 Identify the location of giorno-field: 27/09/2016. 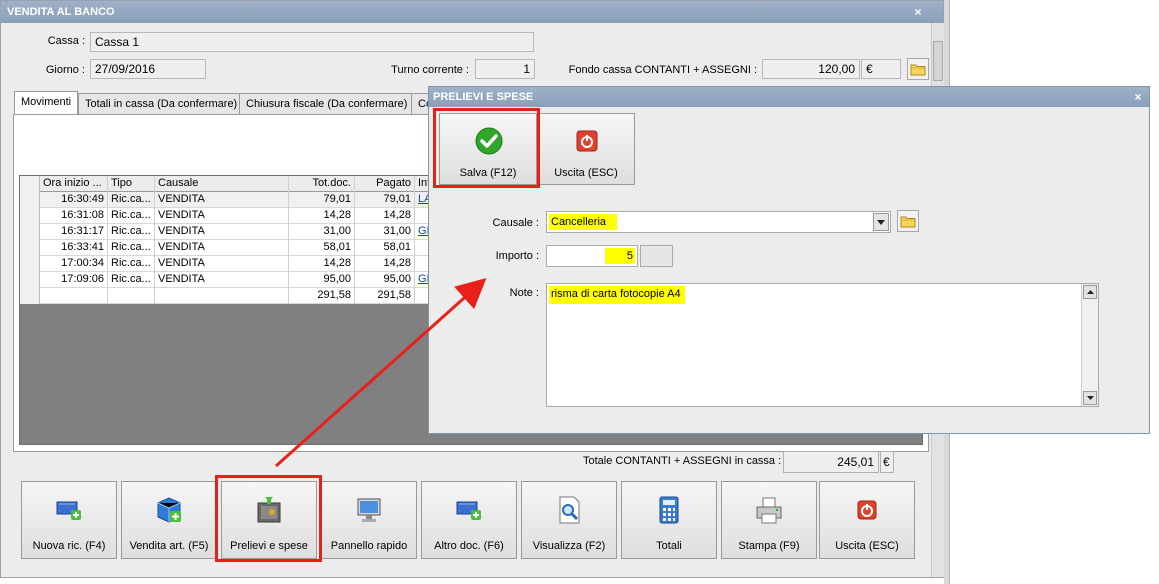
(148, 69).